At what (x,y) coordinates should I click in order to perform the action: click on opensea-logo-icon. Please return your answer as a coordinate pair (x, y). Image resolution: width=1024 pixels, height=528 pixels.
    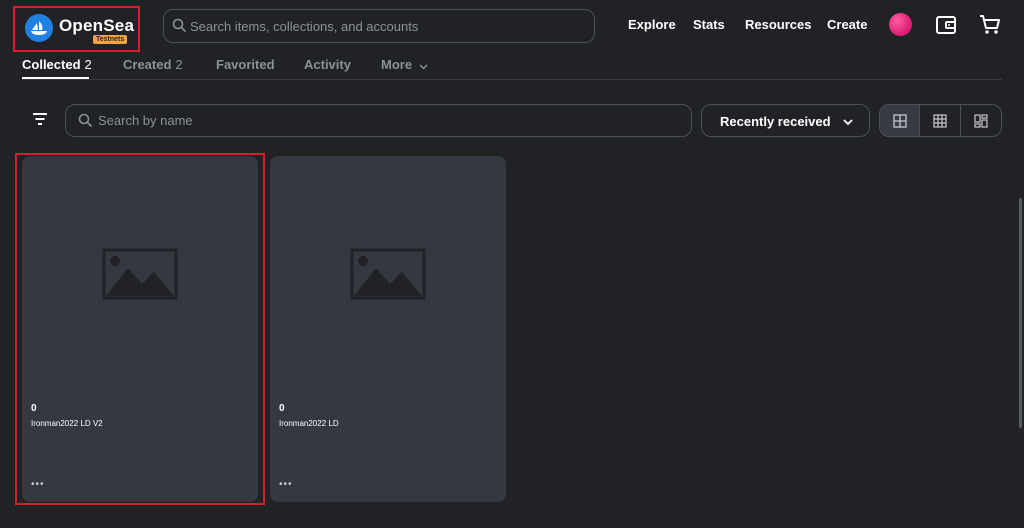
    Looking at the image, I should click on (39, 28).